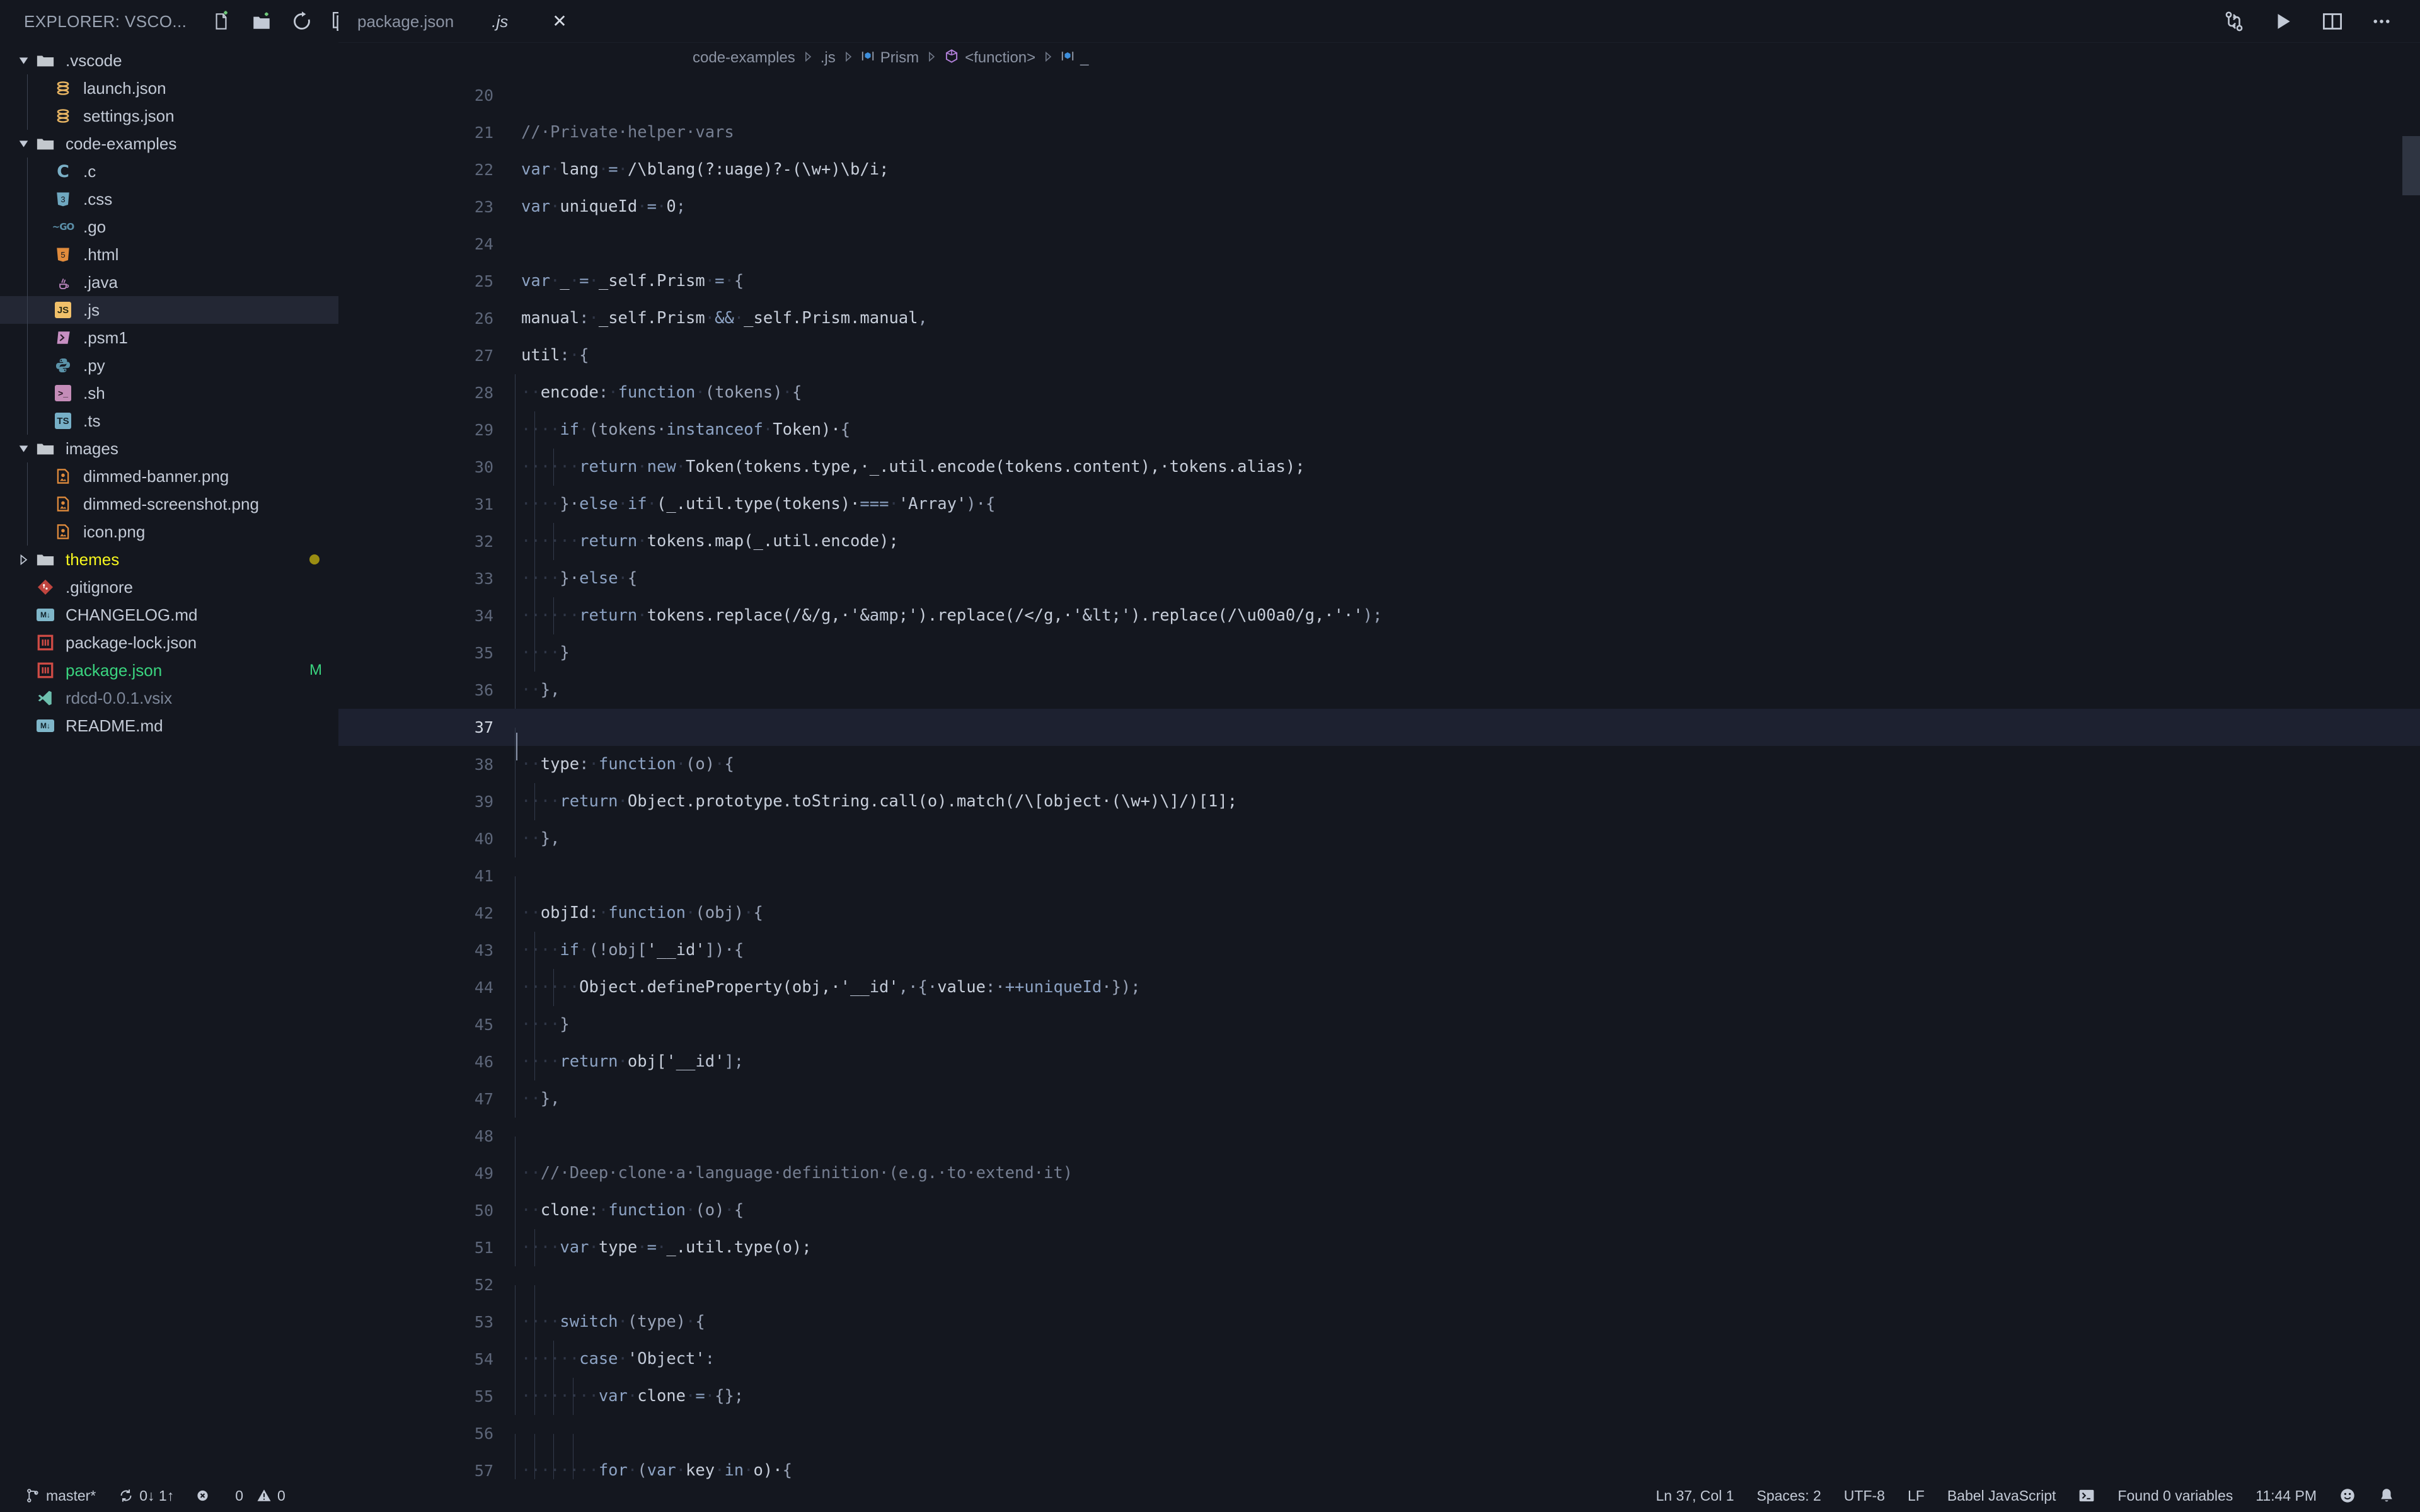 The width and height of the screenshot is (2420, 1512). Describe the element at coordinates (560, 21) in the screenshot. I see `close-icon: ✕` at that location.